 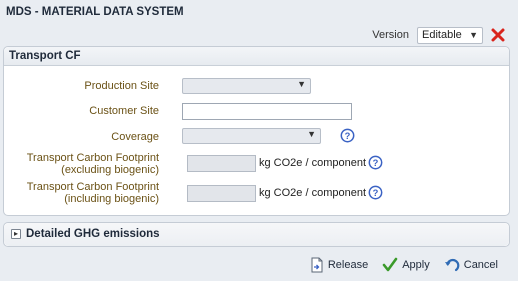 I want to click on app-title: MDS - MATERIAL DATA SYSTEM, so click(x=95, y=12).